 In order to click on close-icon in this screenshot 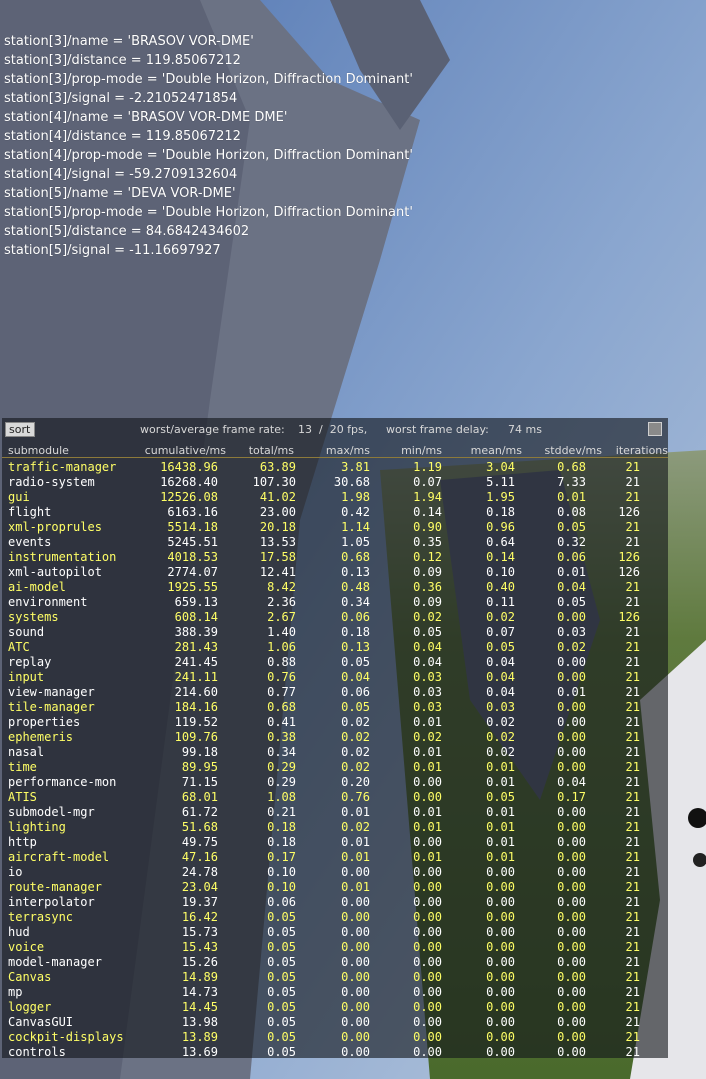, I will do `click(655, 429)`.